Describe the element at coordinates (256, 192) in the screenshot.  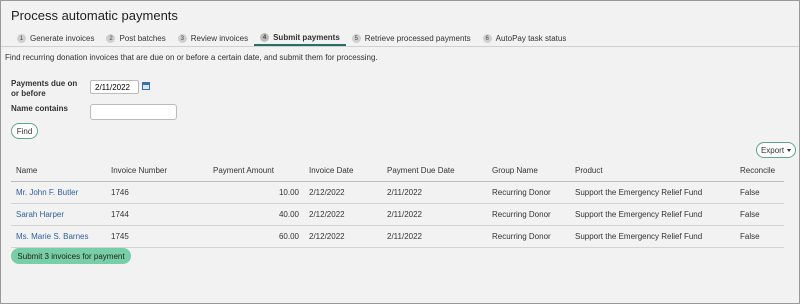
I see `payment-amount: 10.00` at that location.